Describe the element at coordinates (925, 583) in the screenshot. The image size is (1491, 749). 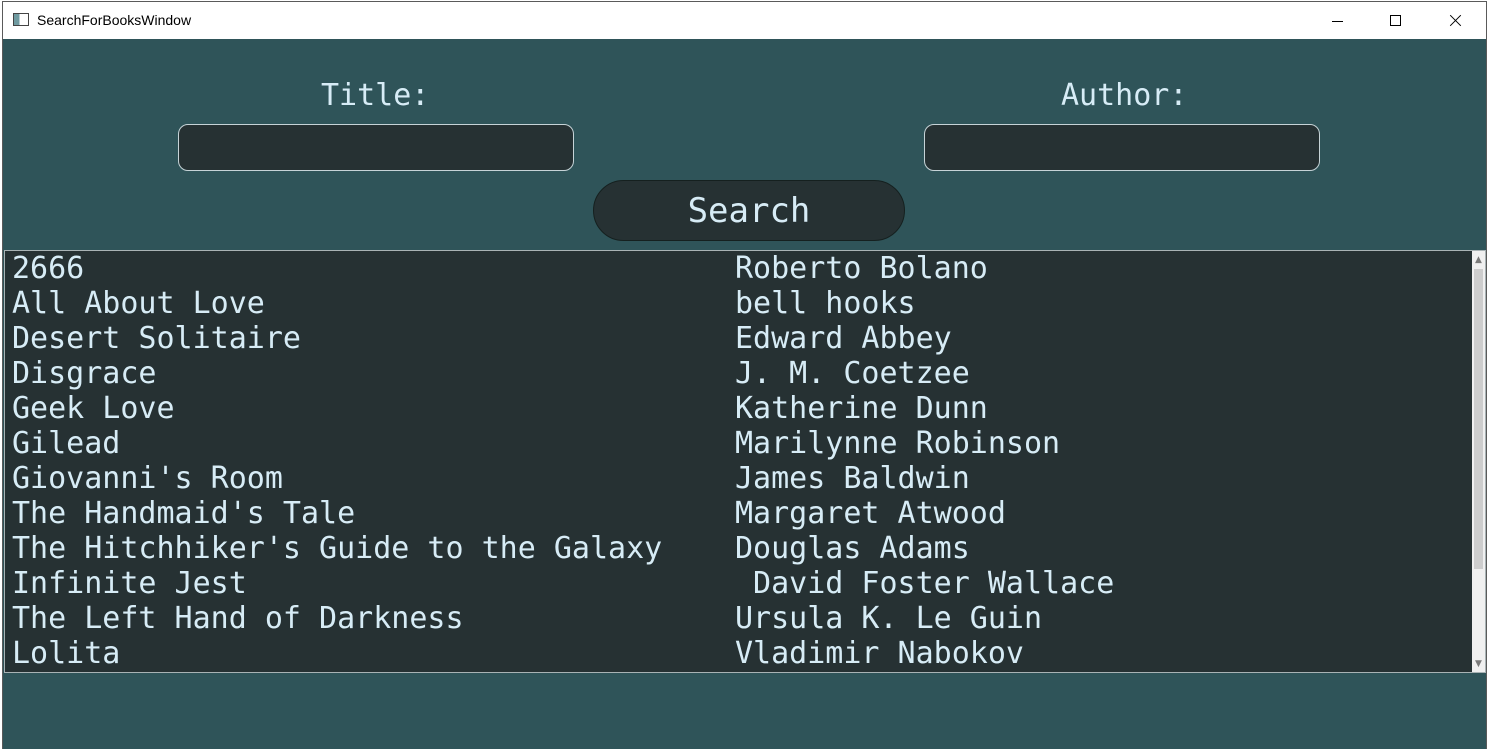
I see `result-author: David Foster Wallace` at that location.